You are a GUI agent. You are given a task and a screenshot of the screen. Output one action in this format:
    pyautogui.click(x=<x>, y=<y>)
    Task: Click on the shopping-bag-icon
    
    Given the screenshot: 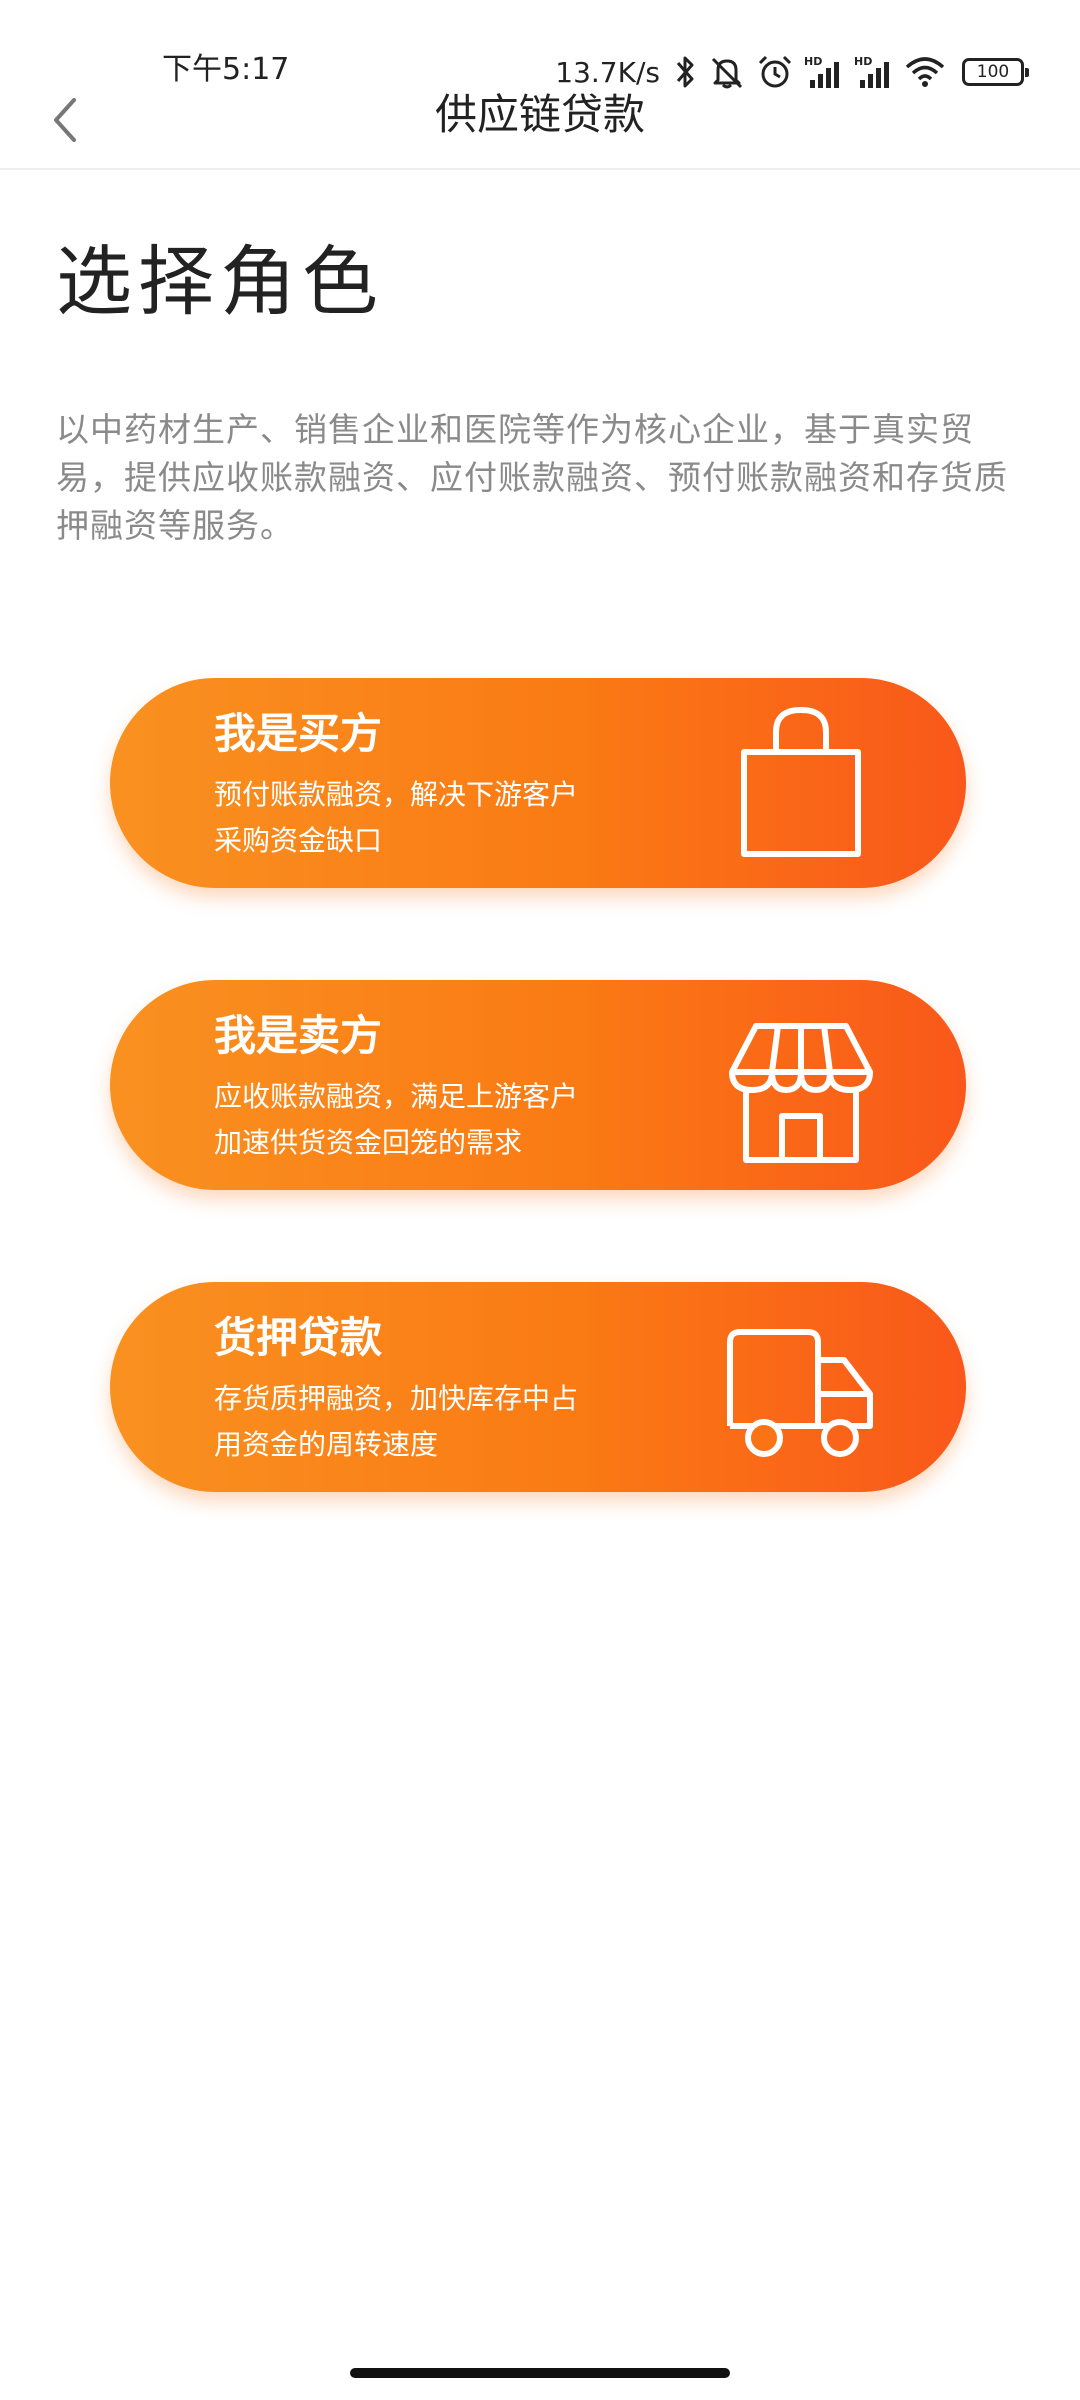 What is the action you would take?
    pyautogui.click(x=801, y=783)
    